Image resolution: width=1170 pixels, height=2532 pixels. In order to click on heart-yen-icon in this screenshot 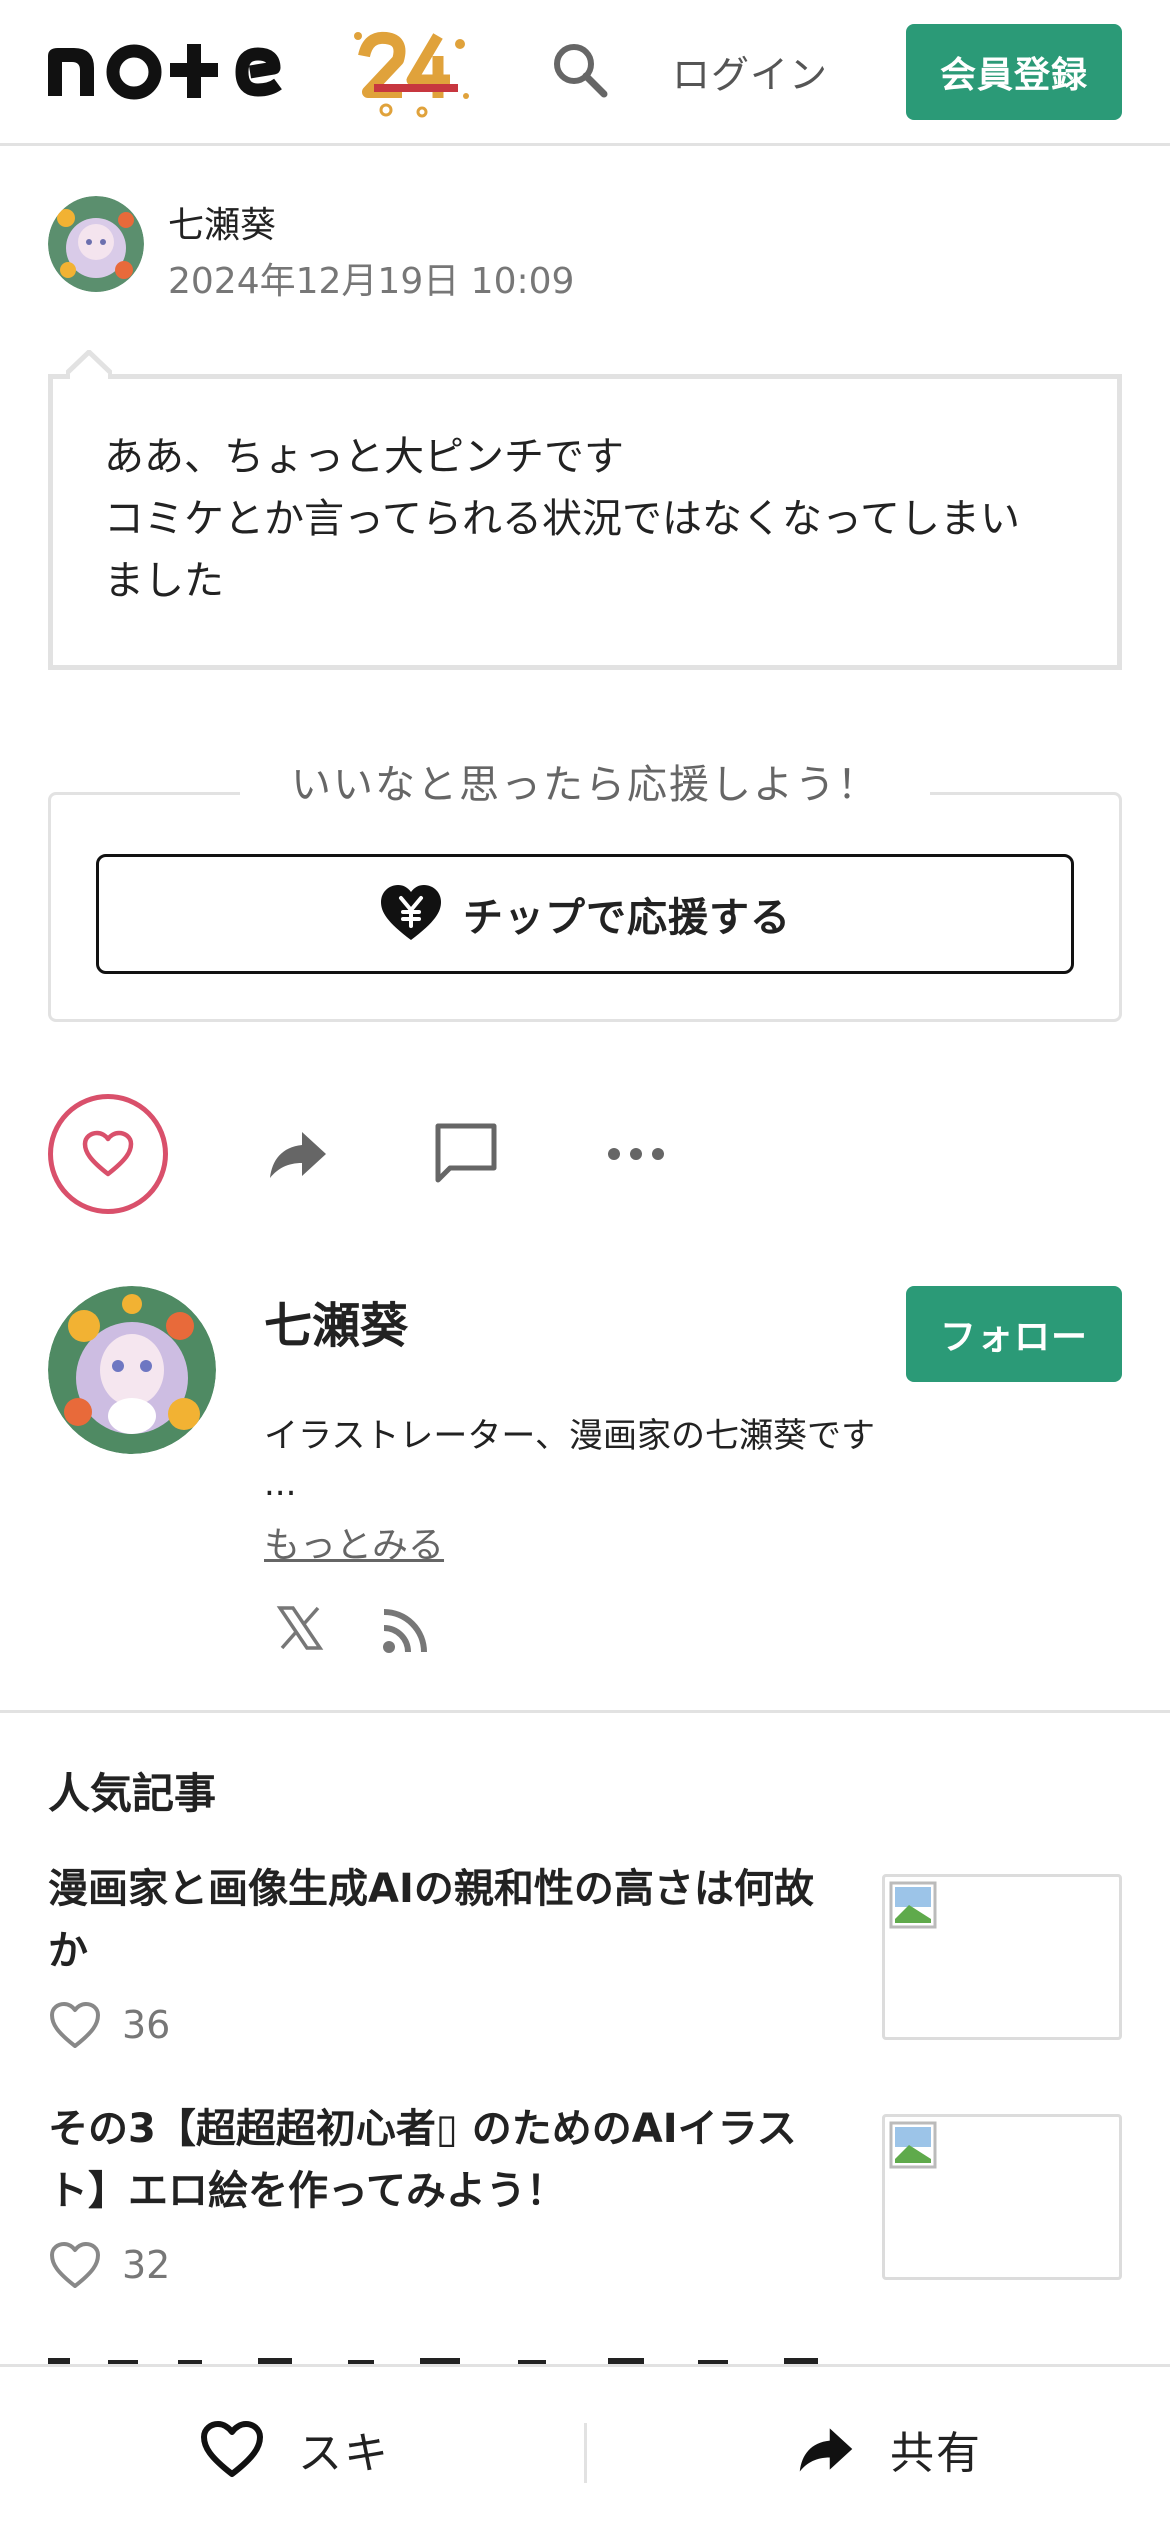, I will do `click(411, 914)`.